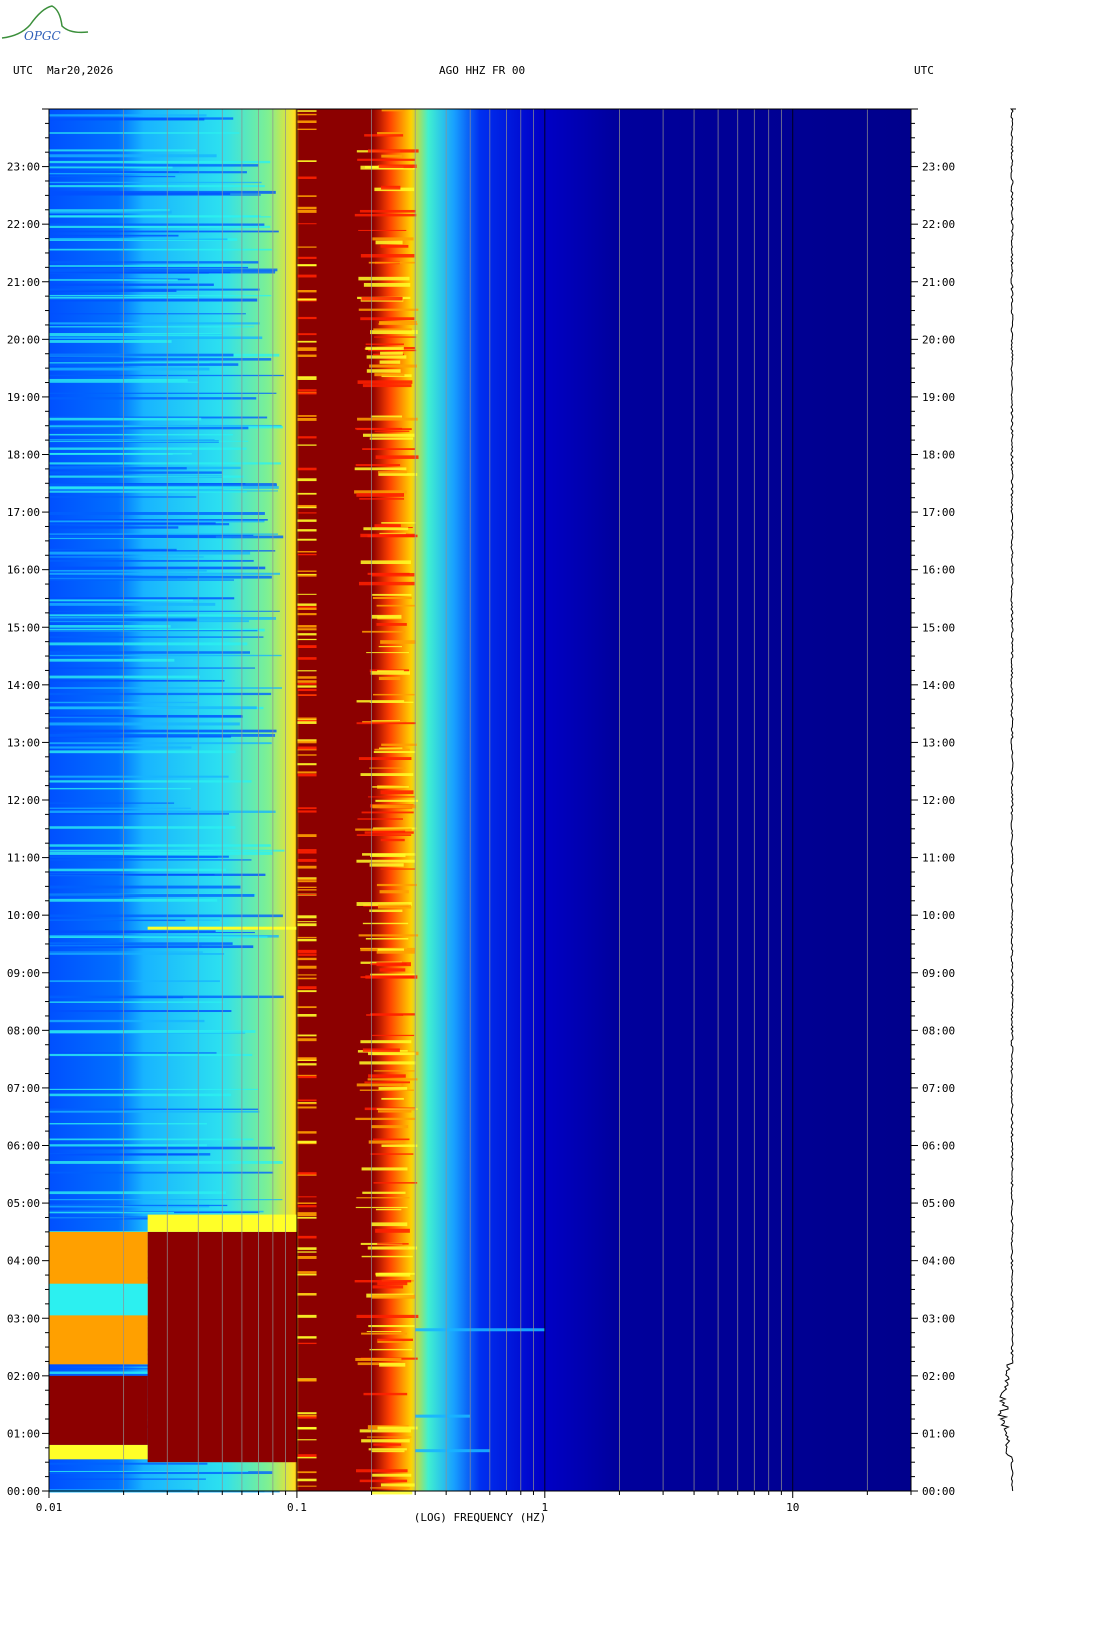 Image resolution: width=1102 pixels, height=1634 pixels. I want to click on y-tick-label-right: 21:00, so click(938, 282).